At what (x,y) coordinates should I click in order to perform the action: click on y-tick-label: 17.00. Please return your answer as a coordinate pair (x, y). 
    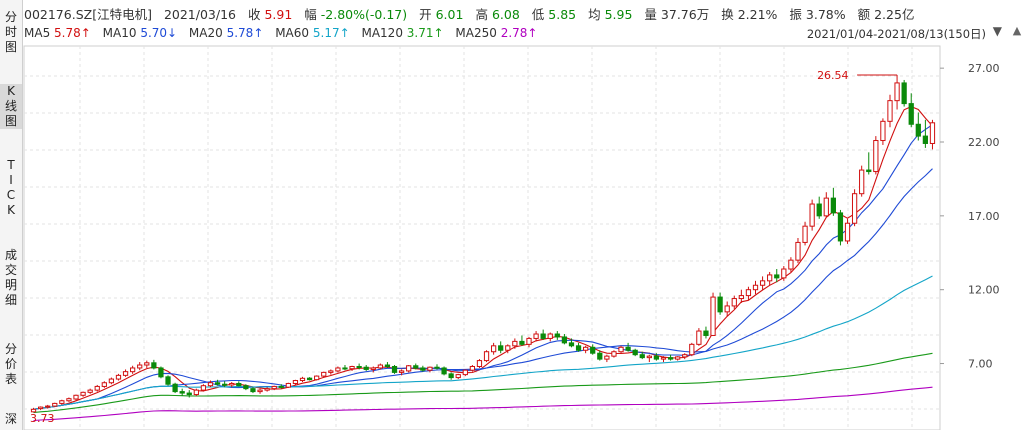
    Looking at the image, I should click on (984, 216).